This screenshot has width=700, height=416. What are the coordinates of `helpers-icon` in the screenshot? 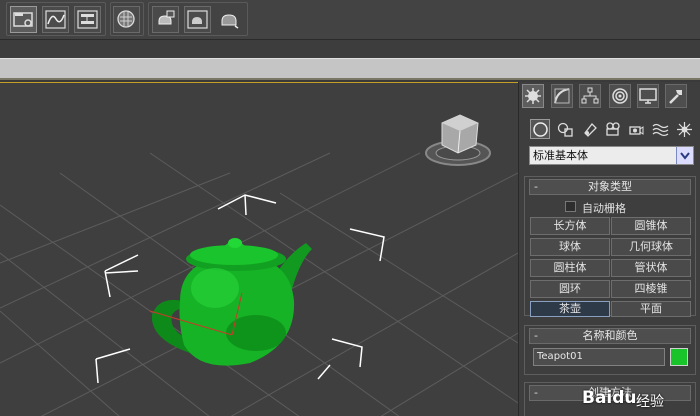 It's located at (636, 129).